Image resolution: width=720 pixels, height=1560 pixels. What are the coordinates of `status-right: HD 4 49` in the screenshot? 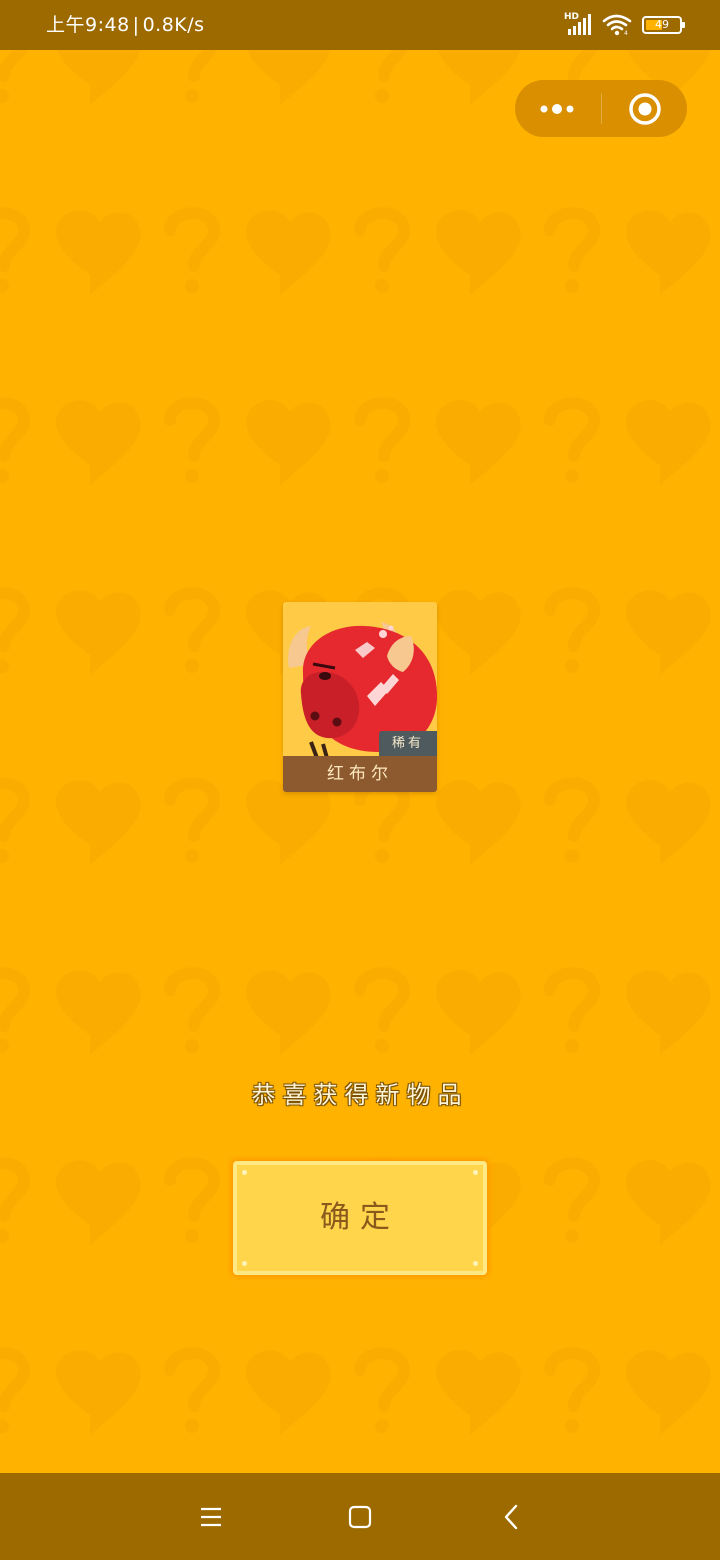 It's located at (624, 25).